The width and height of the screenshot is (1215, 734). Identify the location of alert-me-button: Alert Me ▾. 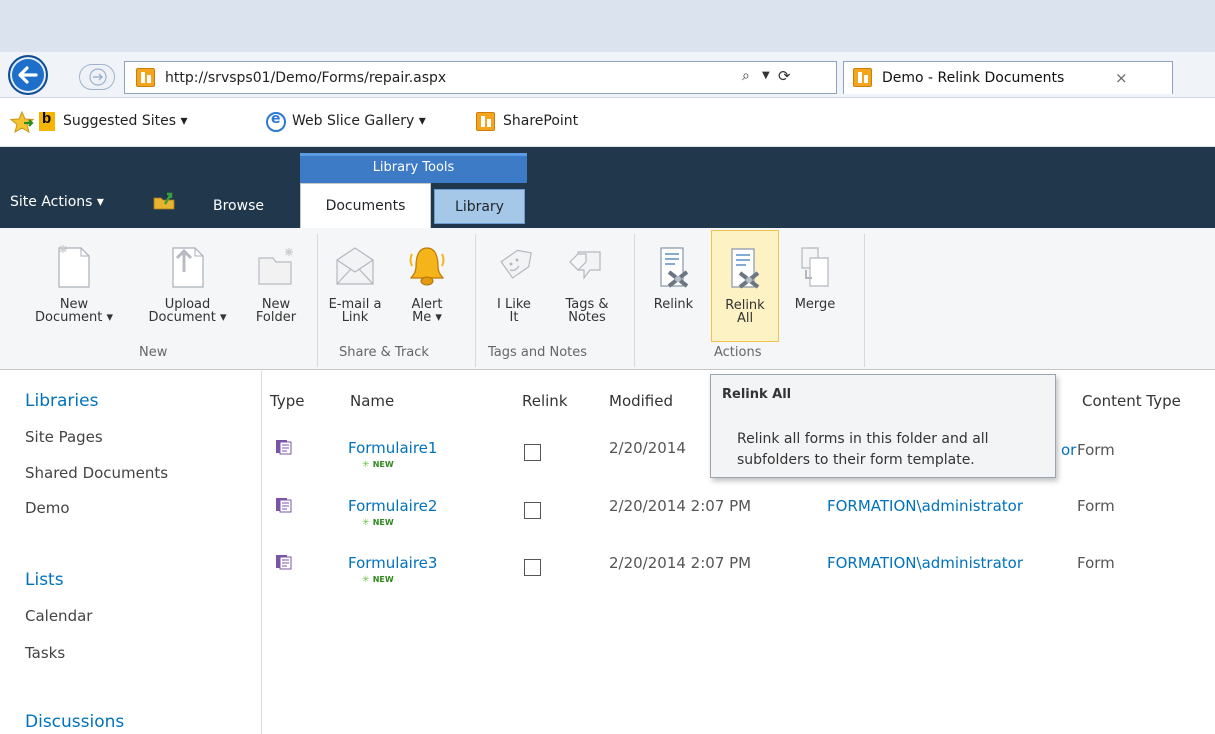
(427, 286).